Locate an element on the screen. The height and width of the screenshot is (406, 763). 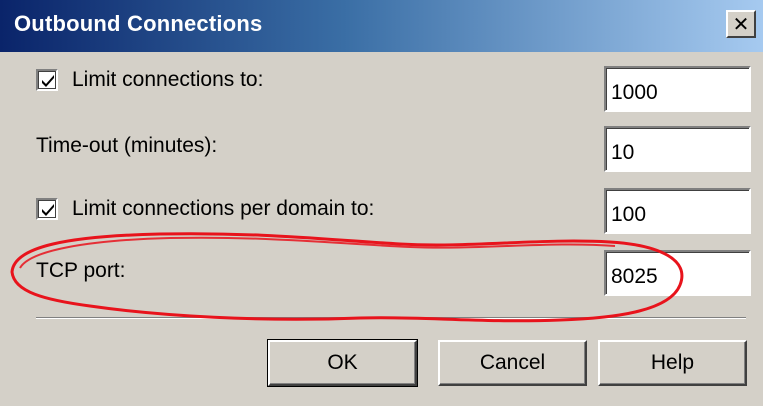
title-bar: Outbound Connections ✕ is located at coordinates (381, 26).